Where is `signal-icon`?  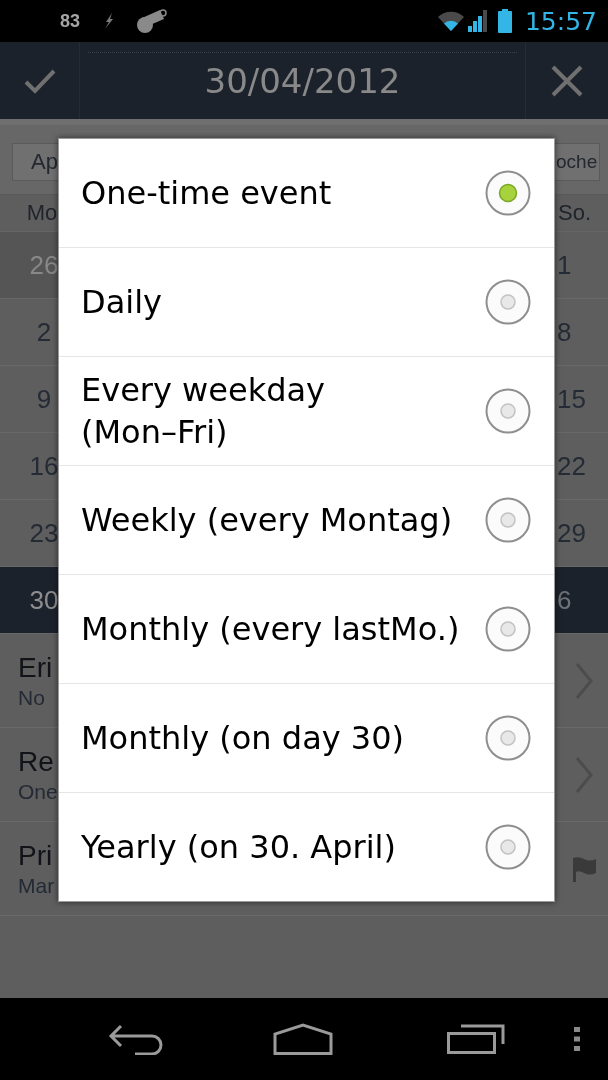 signal-icon is located at coordinates (477, 21).